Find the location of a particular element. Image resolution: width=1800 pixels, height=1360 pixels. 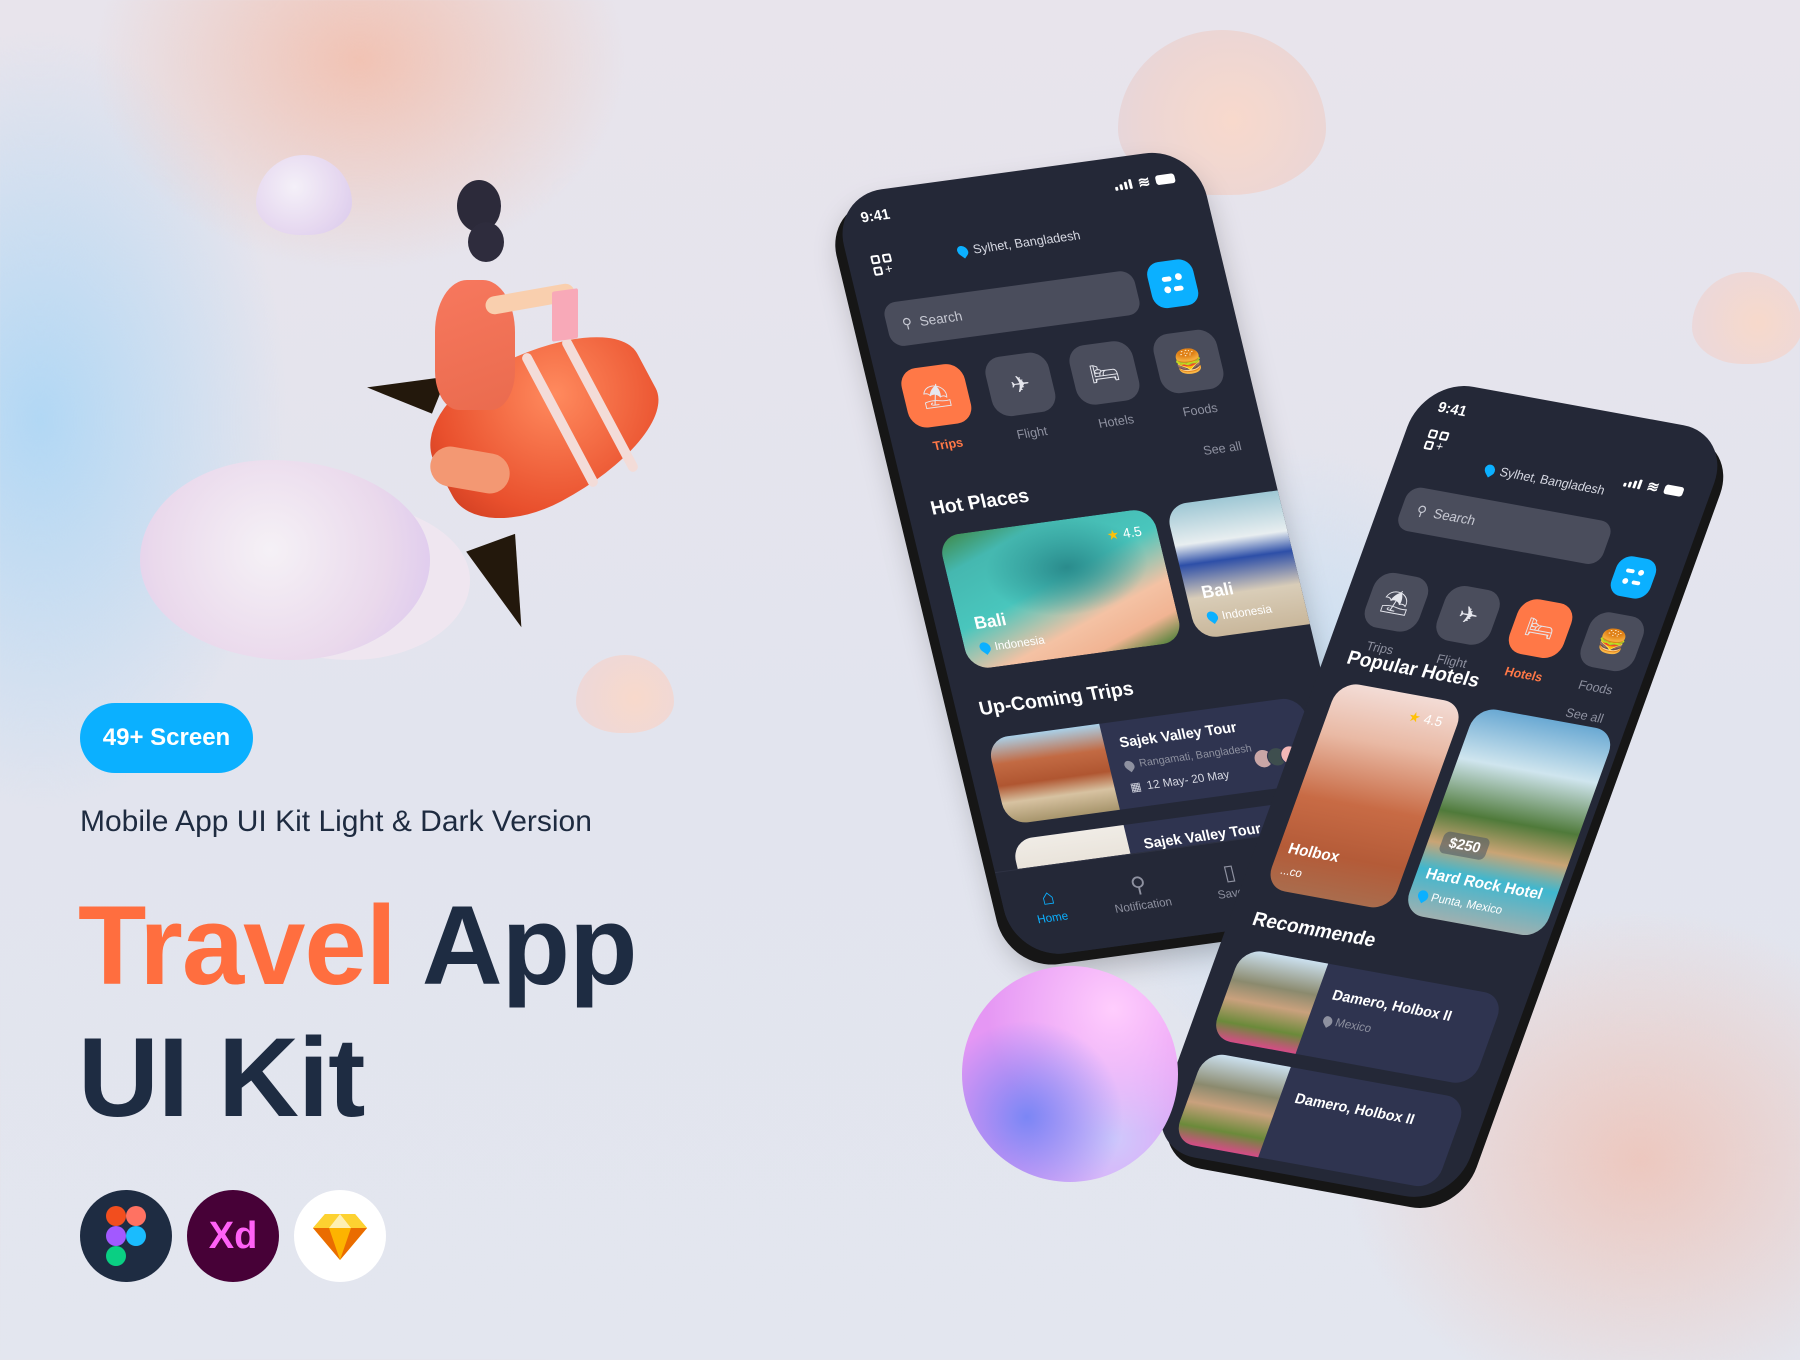

see-all-link: See all is located at coordinates (1222, 447).